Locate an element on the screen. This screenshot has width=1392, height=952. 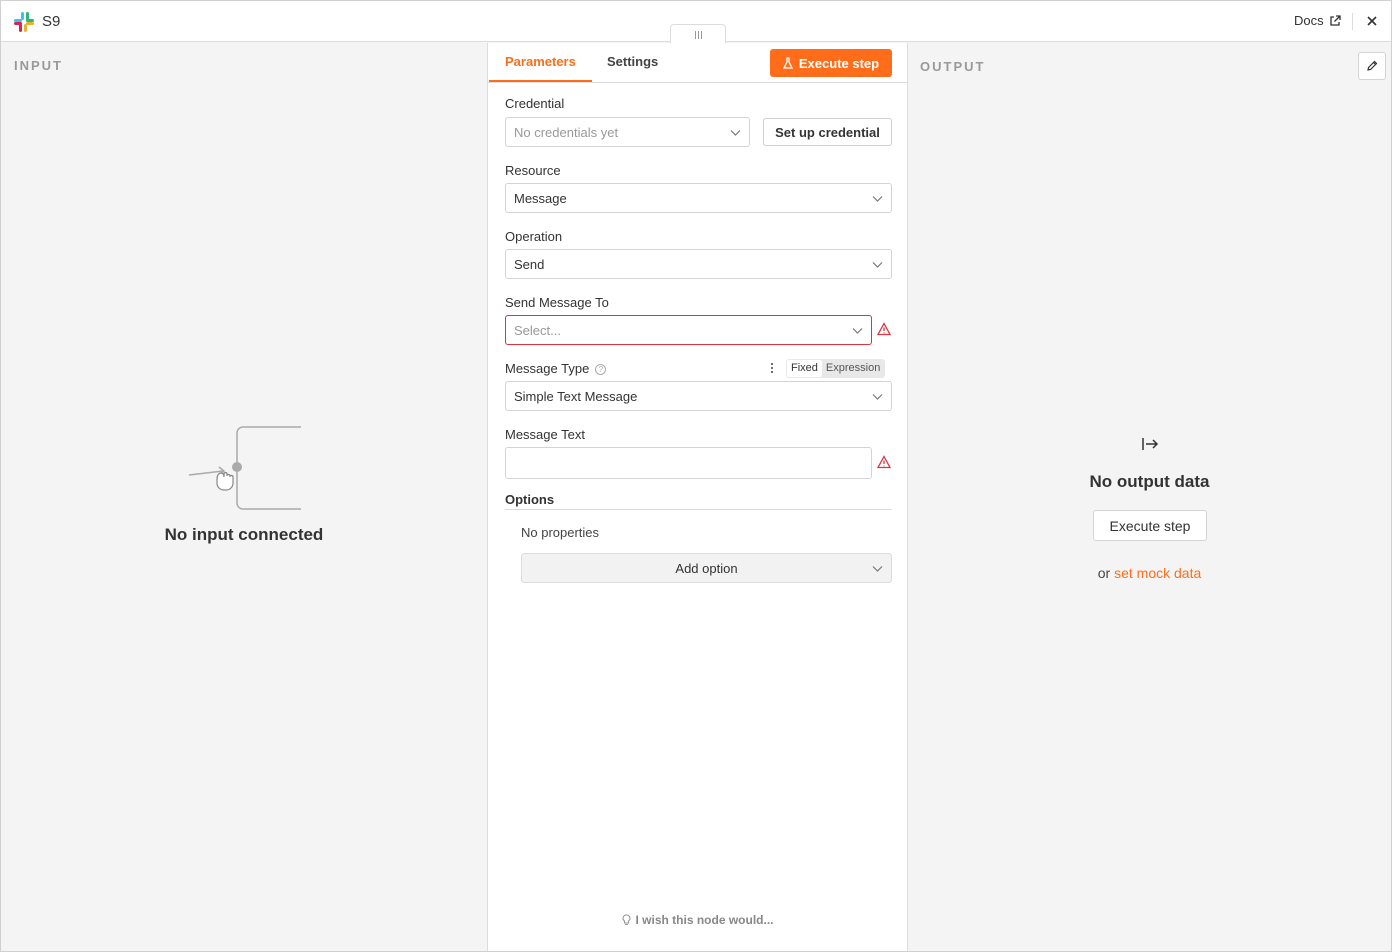
no-input-illustration-icon is located at coordinates (244, 468).